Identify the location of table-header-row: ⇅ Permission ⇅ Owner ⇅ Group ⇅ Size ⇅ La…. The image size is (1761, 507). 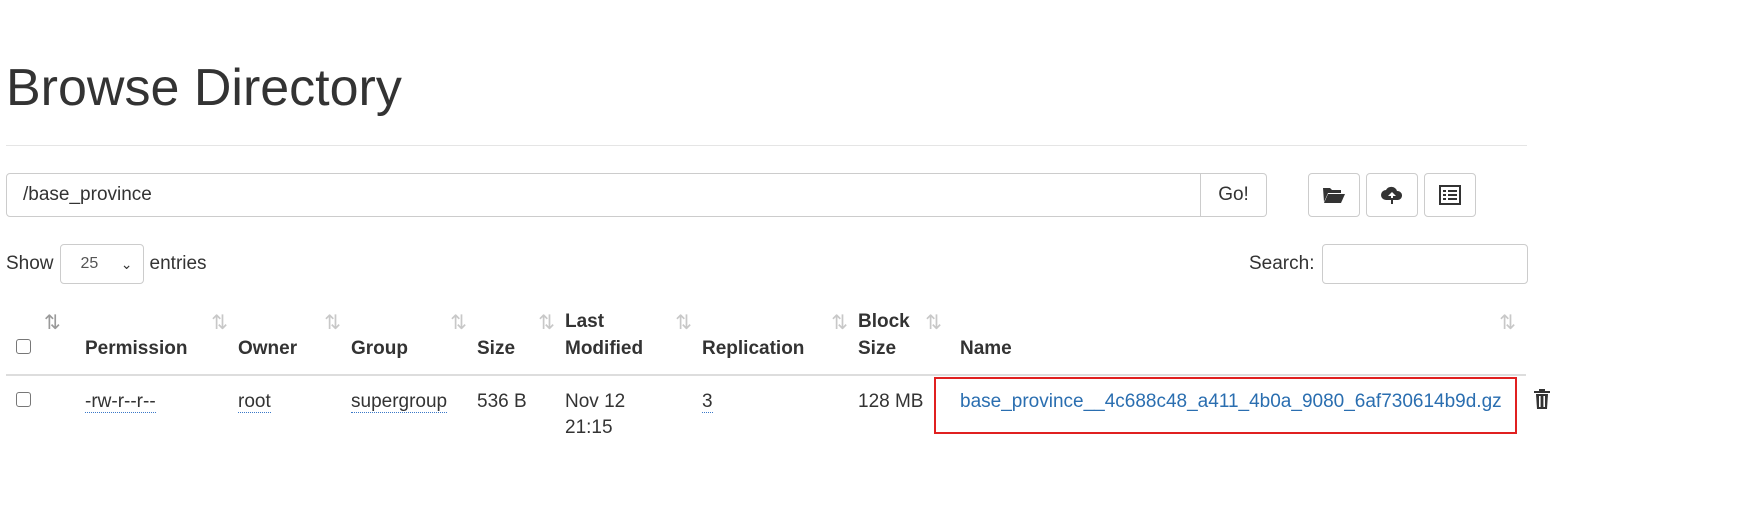
(766, 339).